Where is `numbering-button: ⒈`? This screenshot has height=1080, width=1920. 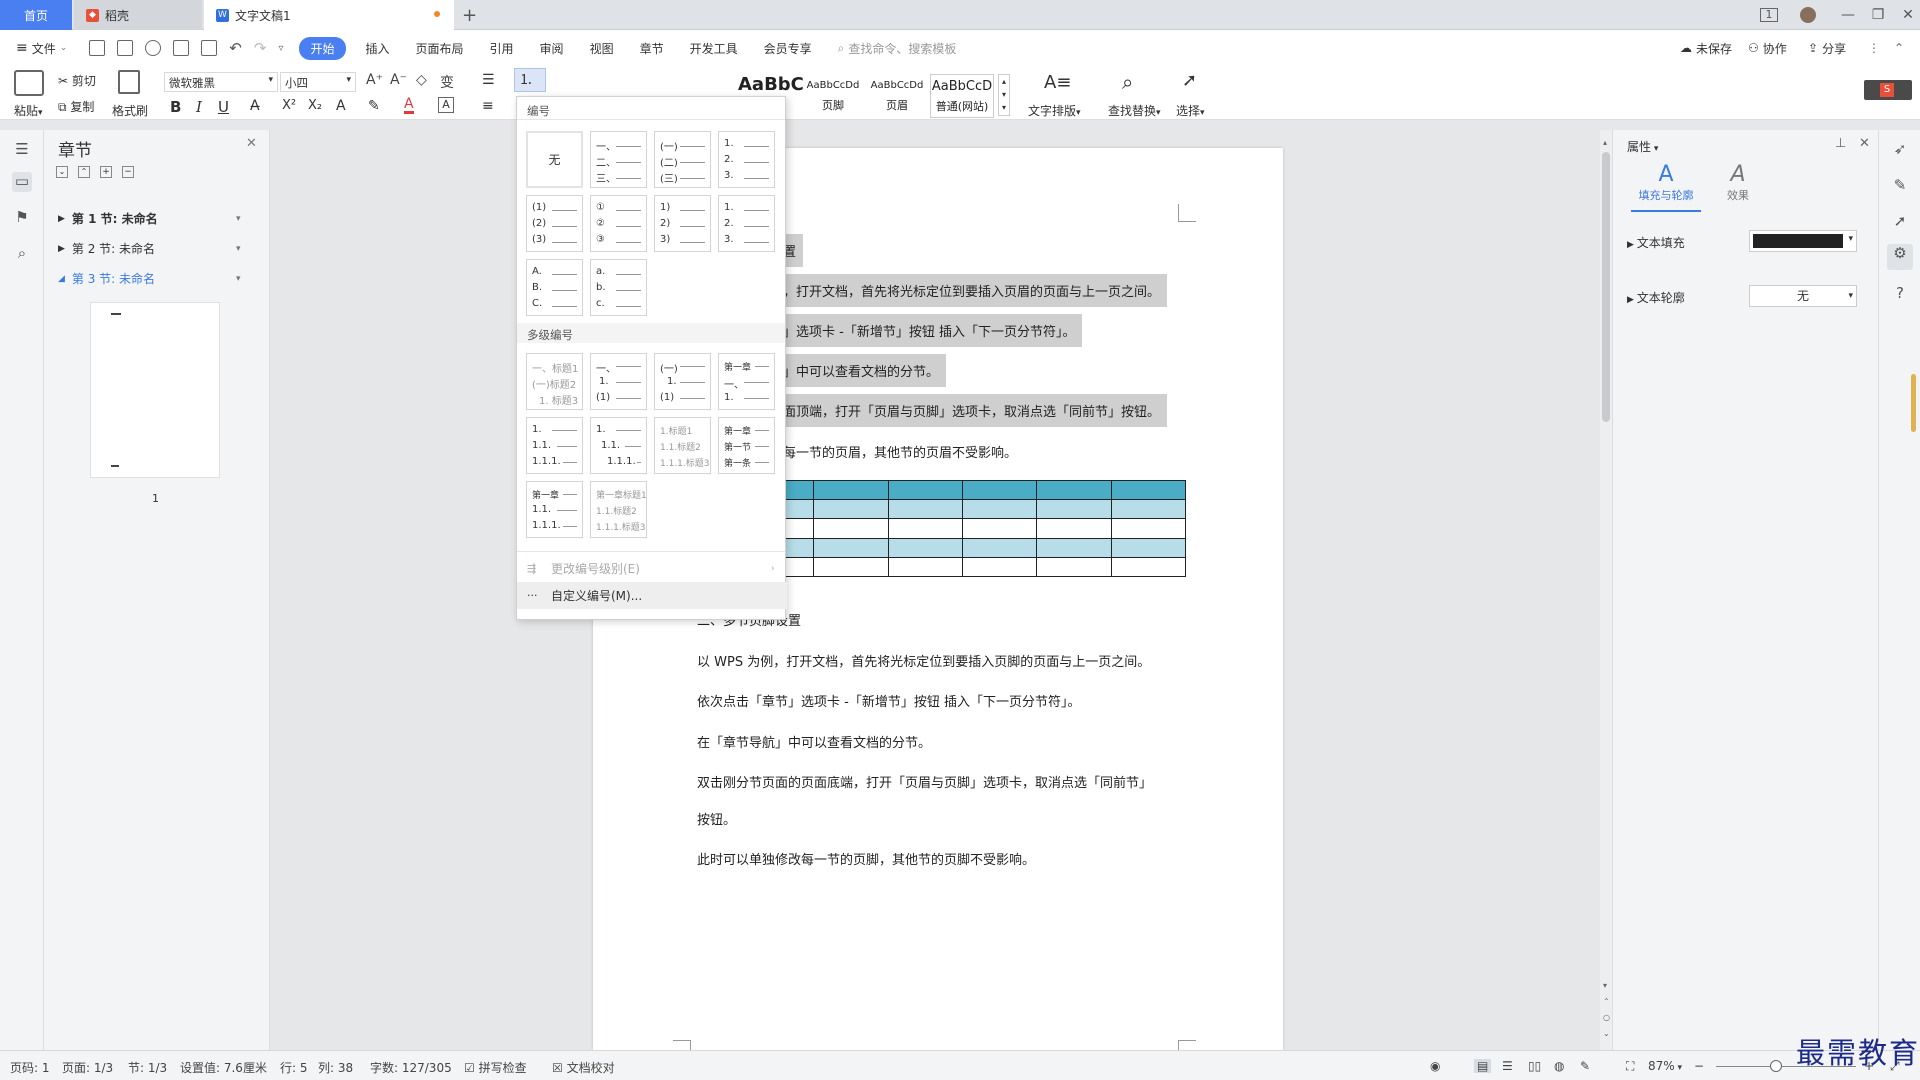
numbering-button: ⒈ is located at coordinates (530, 80).